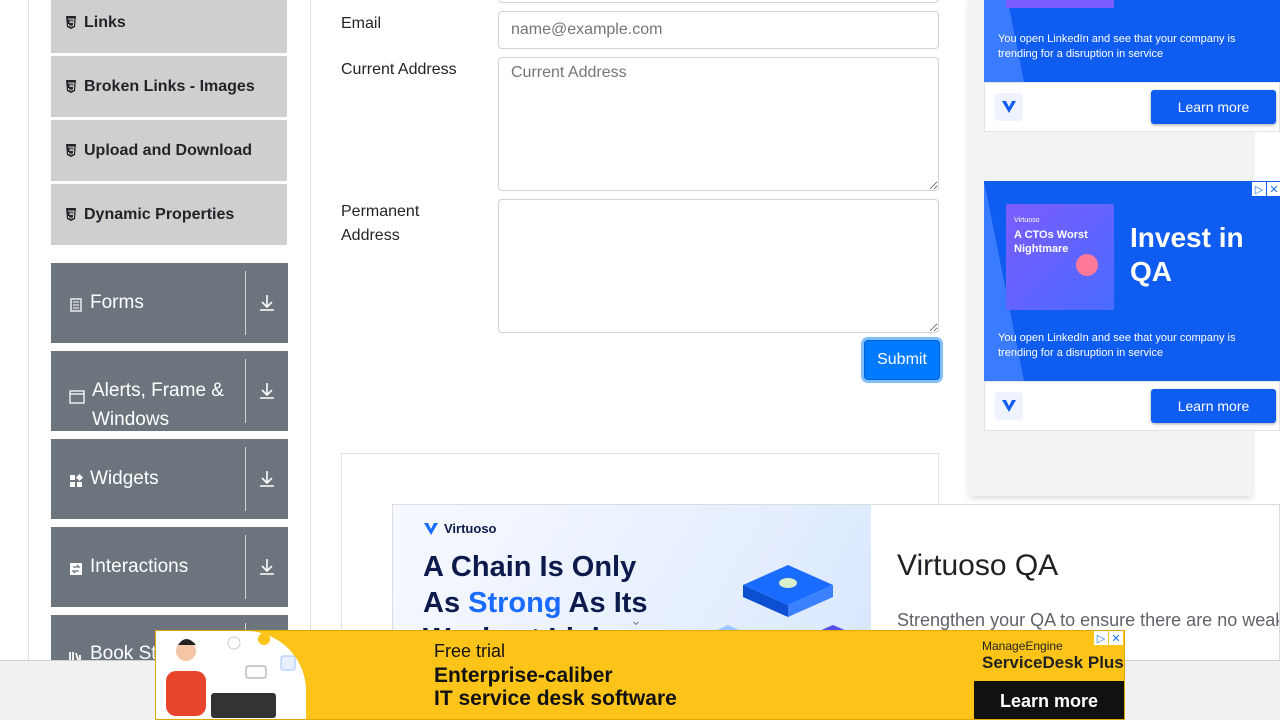  I want to click on sidebar-group-forms: Forms, so click(169, 303).